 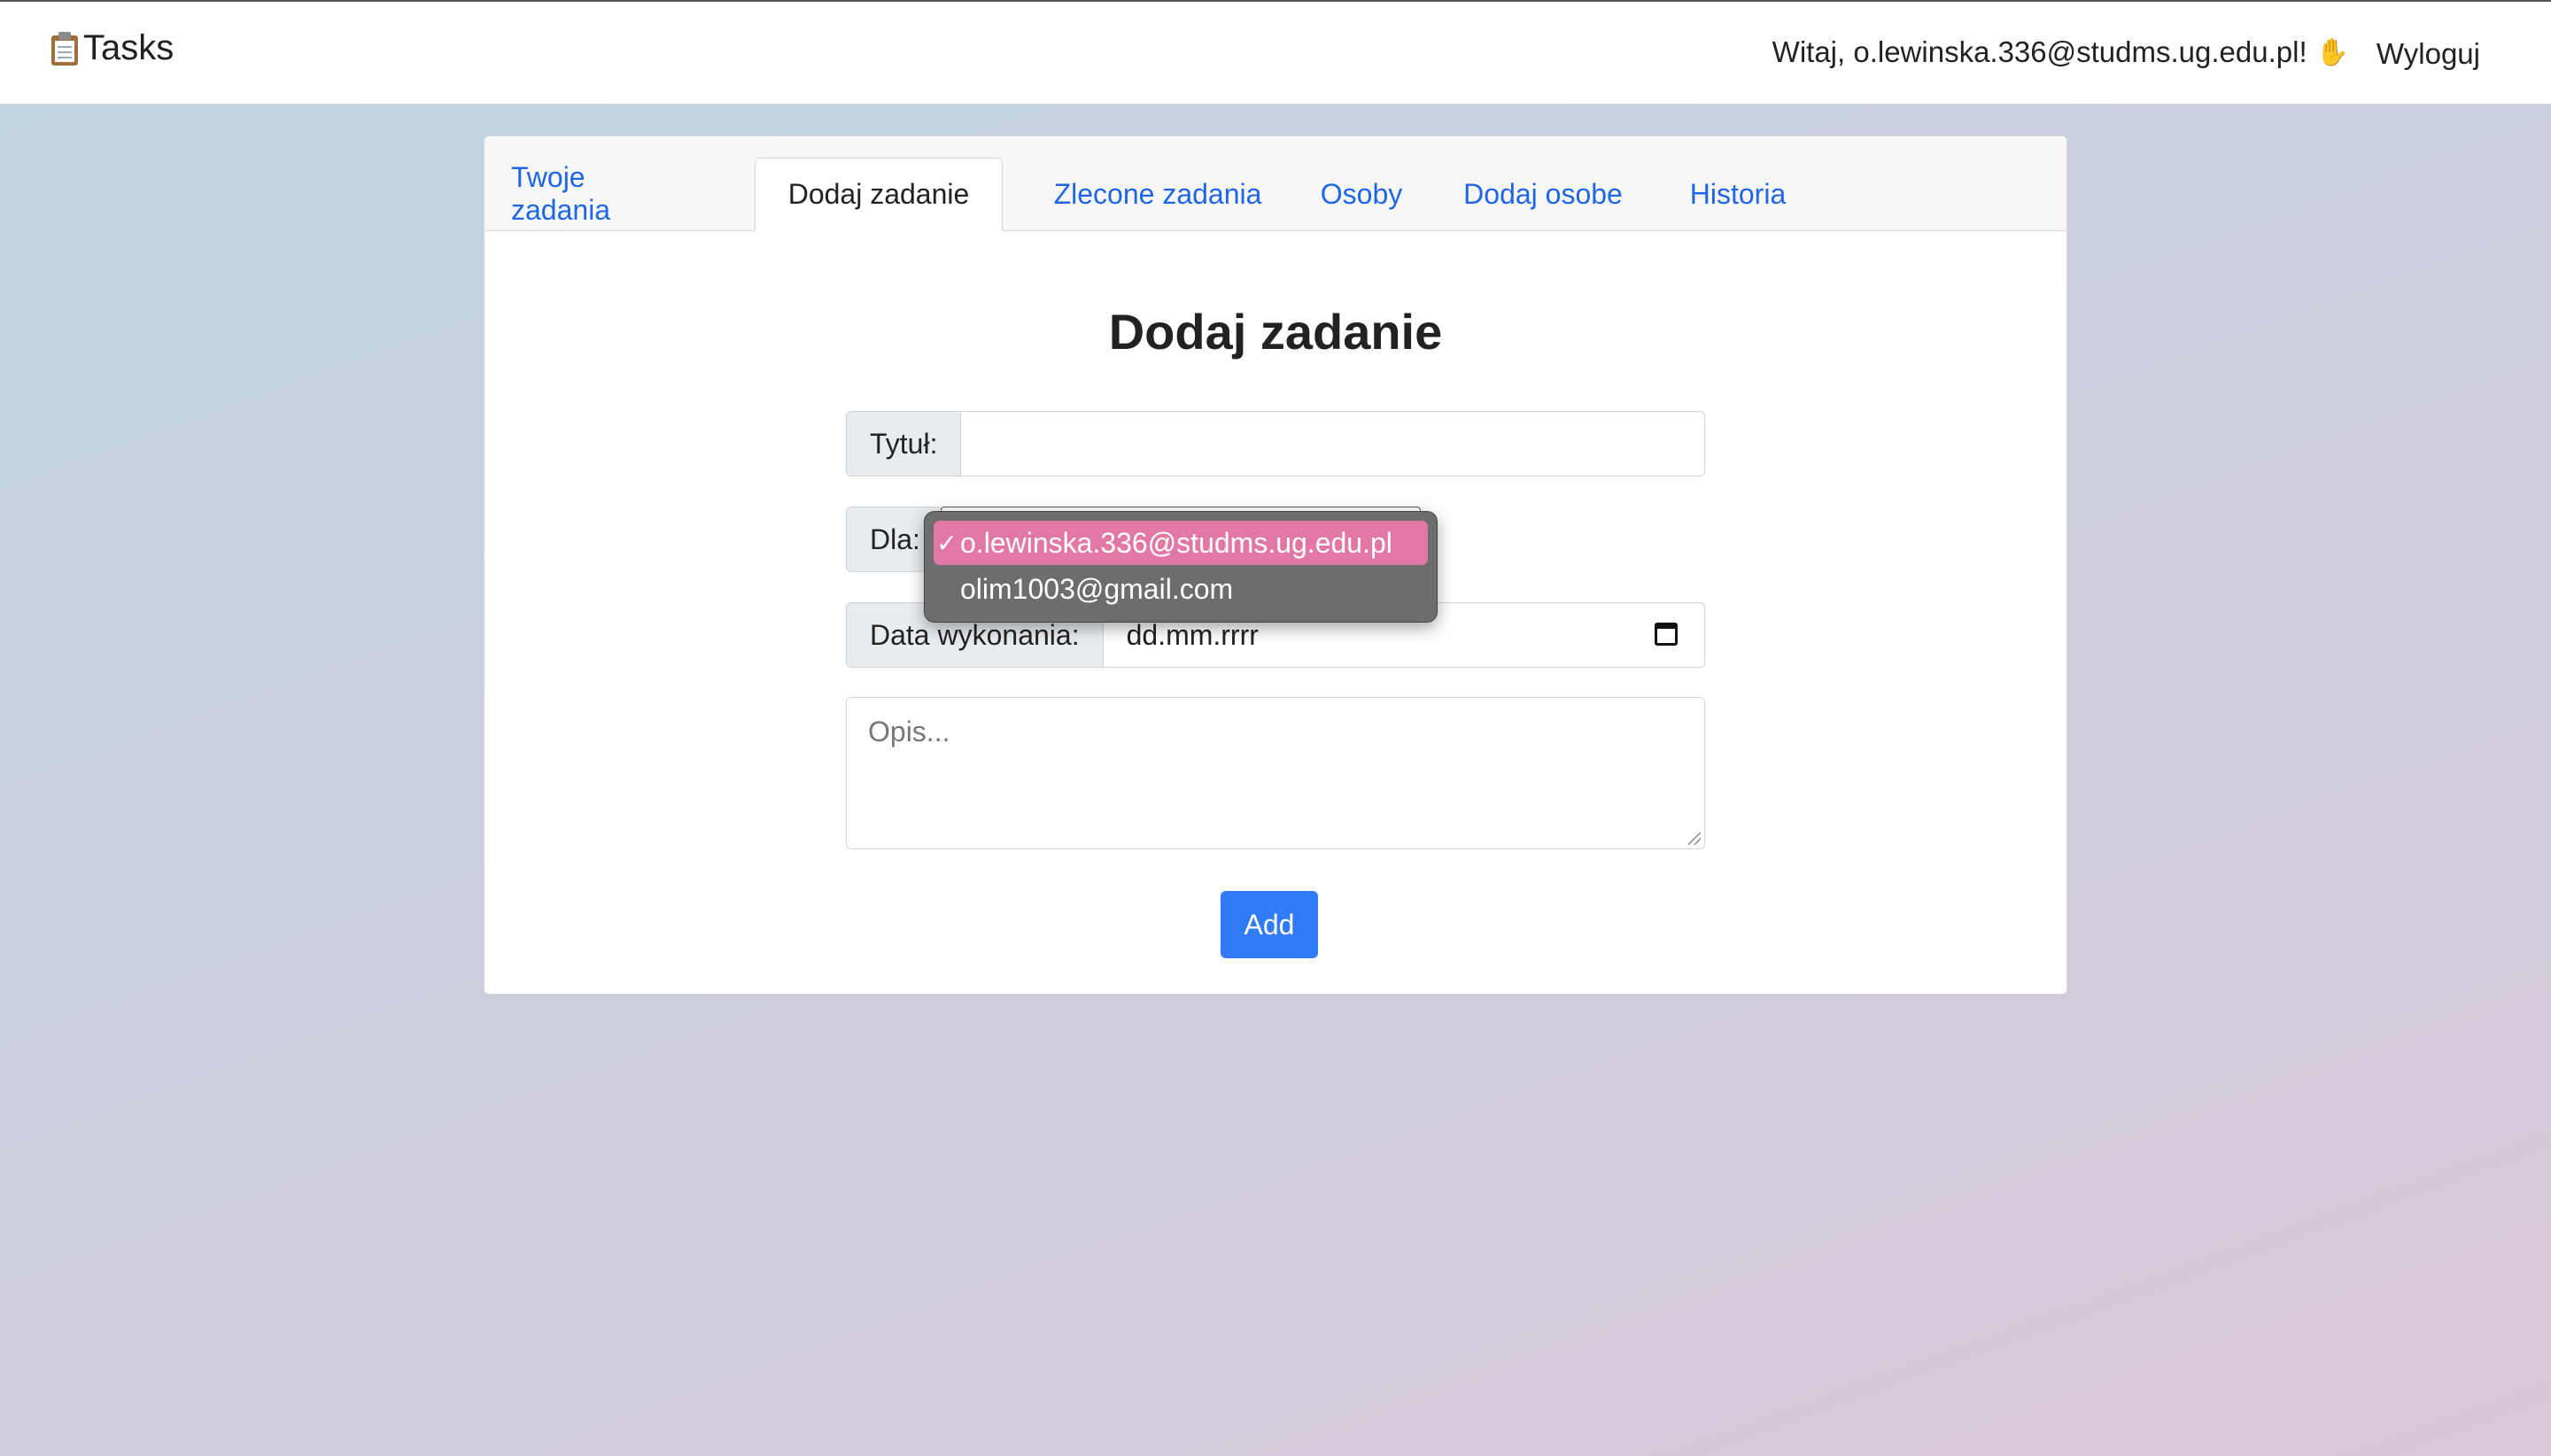 What do you see at coordinates (2040, 52) in the screenshot?
I see `greeting-text: Witaj, o.lewinska.336@studms.ug.edu.pl!` at bounding box center [2040, 52].